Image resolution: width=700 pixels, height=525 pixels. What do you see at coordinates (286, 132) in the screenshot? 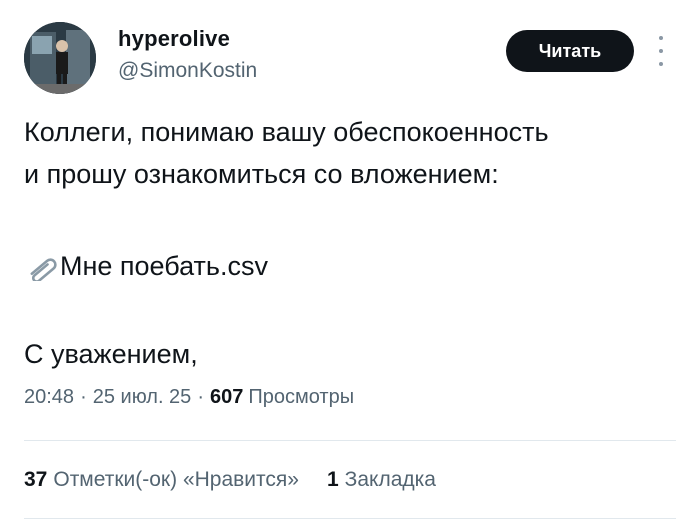
I see `tweet-text-line-1: Коллеги, понимаю вашу обеспокоенность` at bounding box center [286, 132].